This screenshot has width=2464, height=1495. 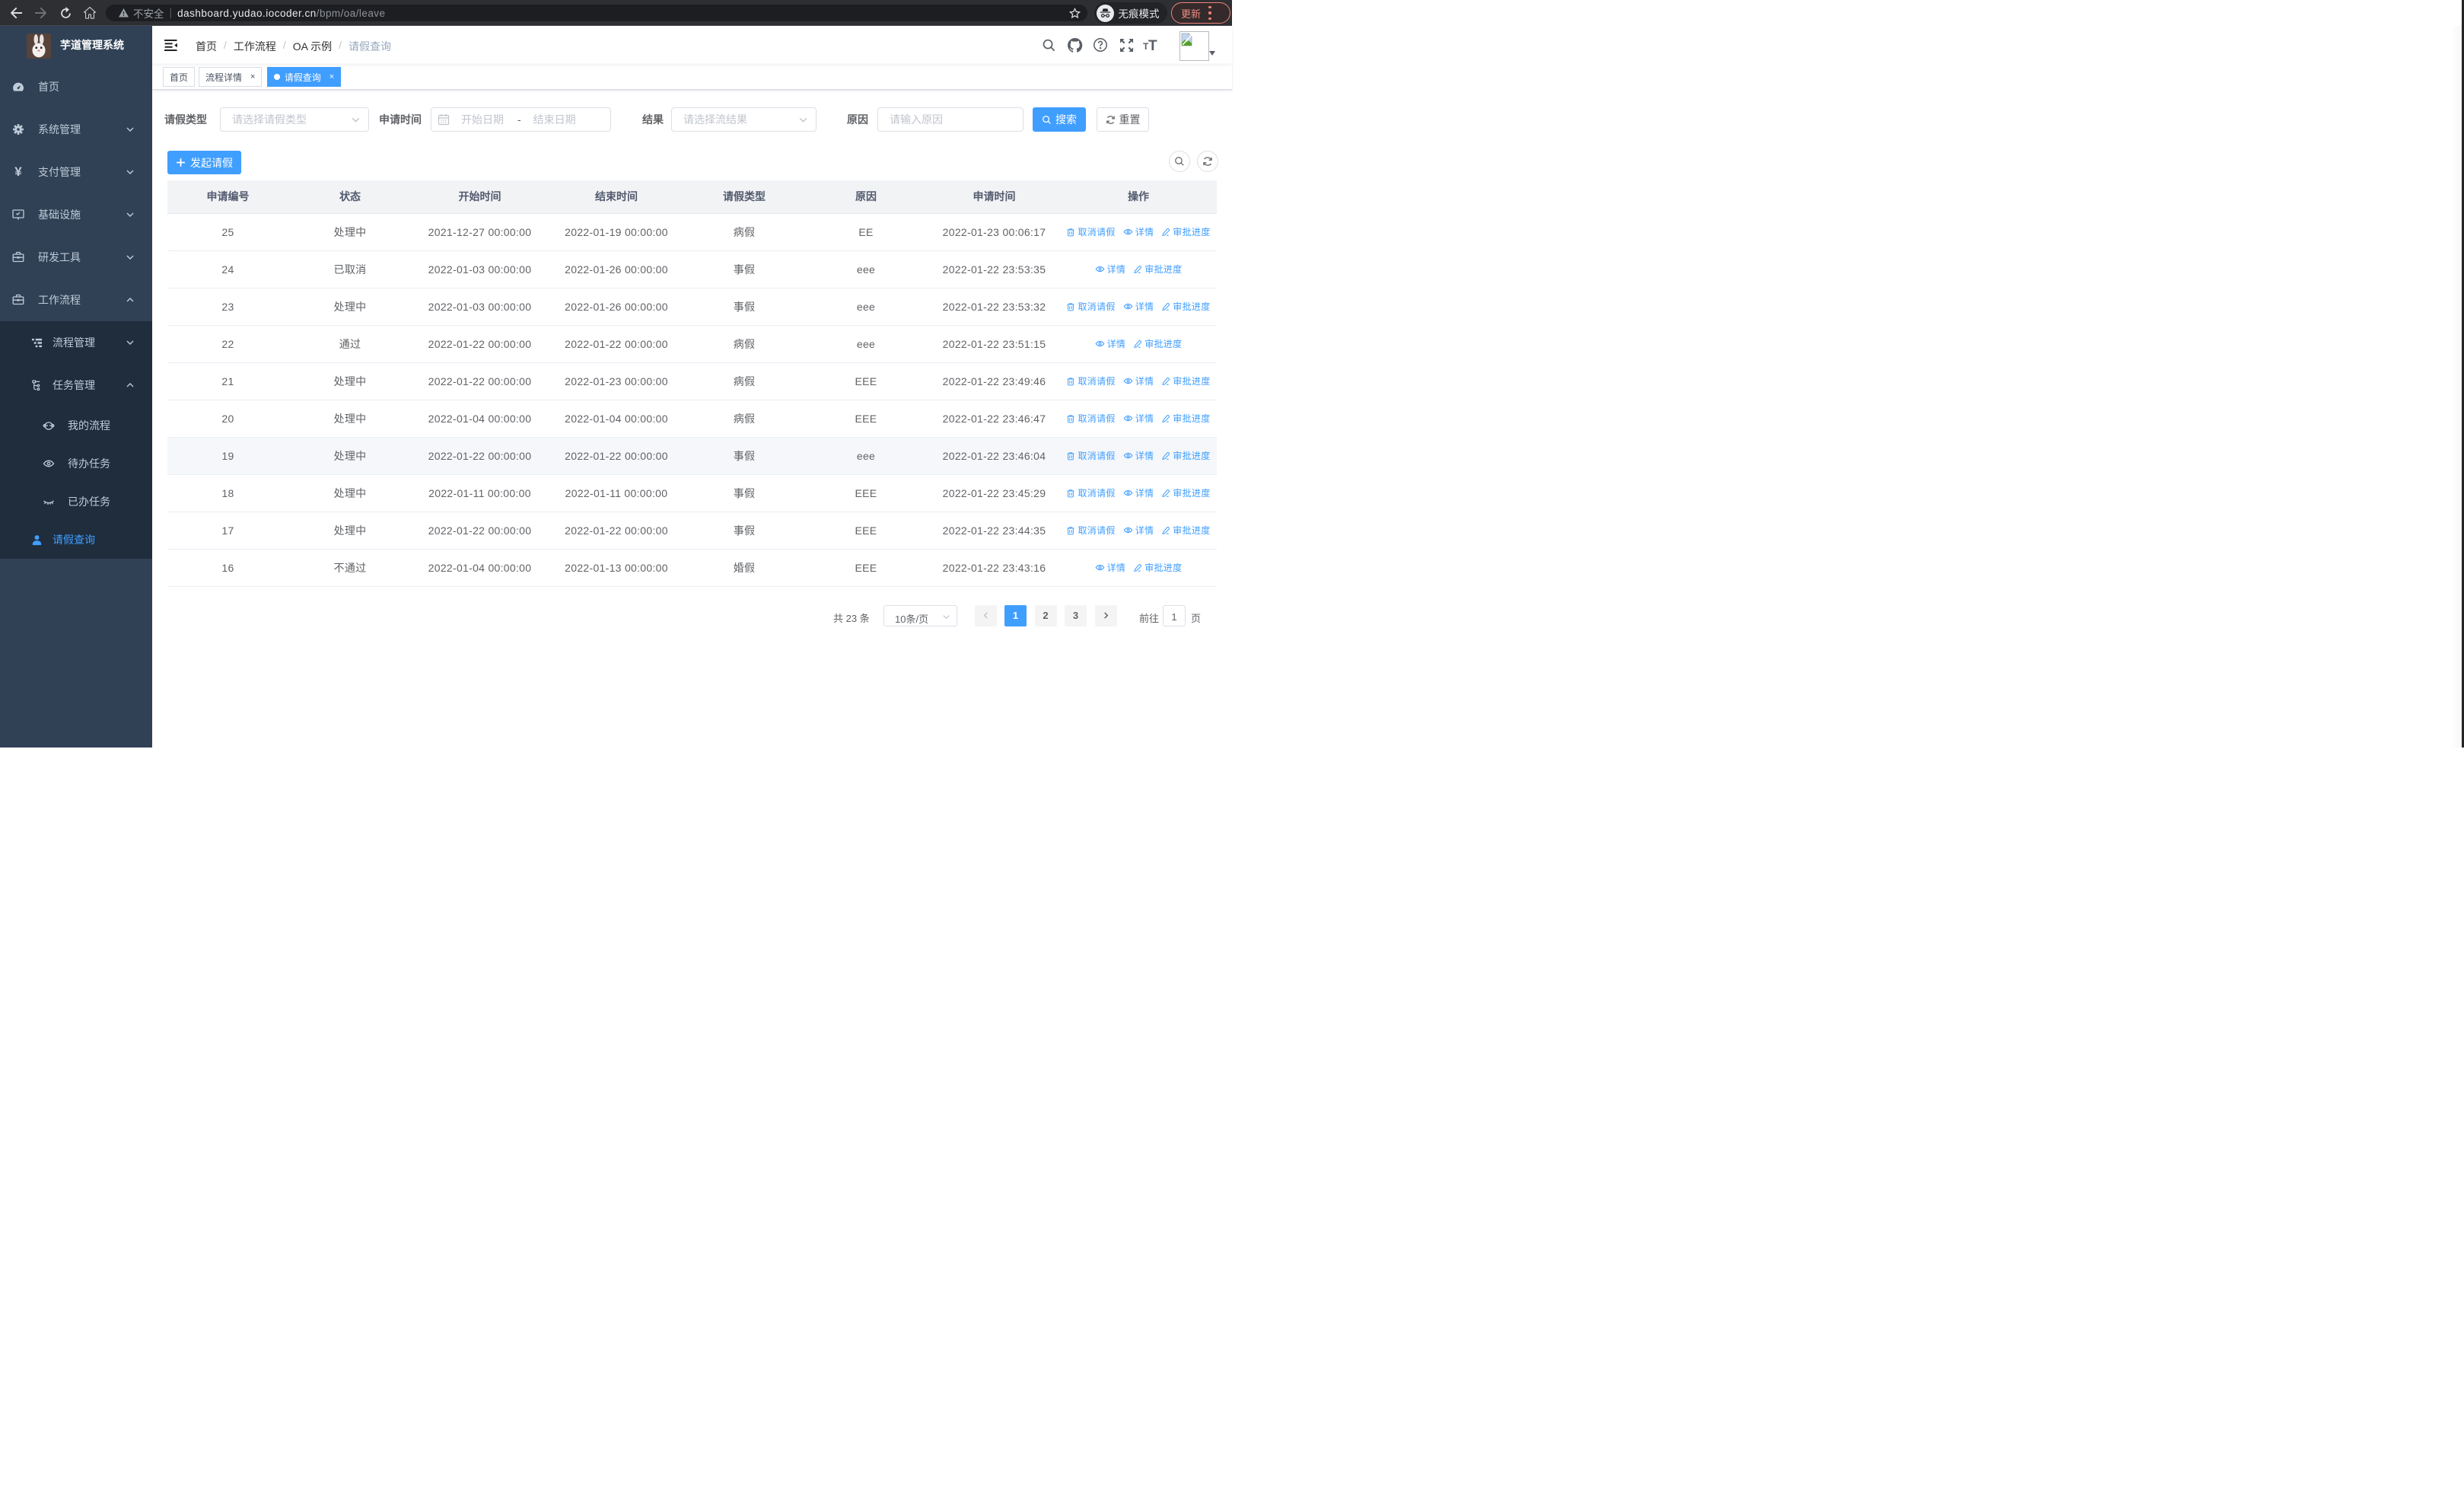 I want to click on svg-text: T, so click(x=1152, y=46).